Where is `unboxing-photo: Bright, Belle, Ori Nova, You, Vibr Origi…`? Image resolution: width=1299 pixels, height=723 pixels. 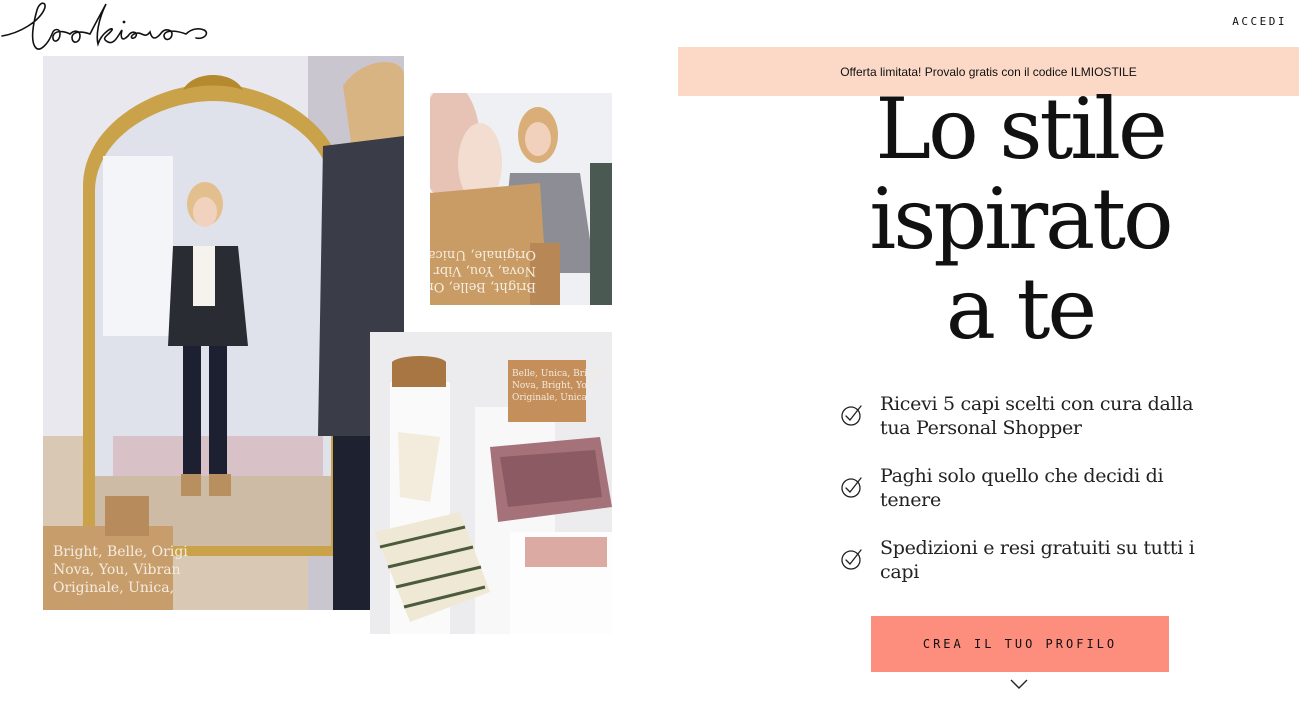
unboxing-photo: Bright, Belle, Ori Nova, You, Vibr Origi… is located at coordinates (521, 199).